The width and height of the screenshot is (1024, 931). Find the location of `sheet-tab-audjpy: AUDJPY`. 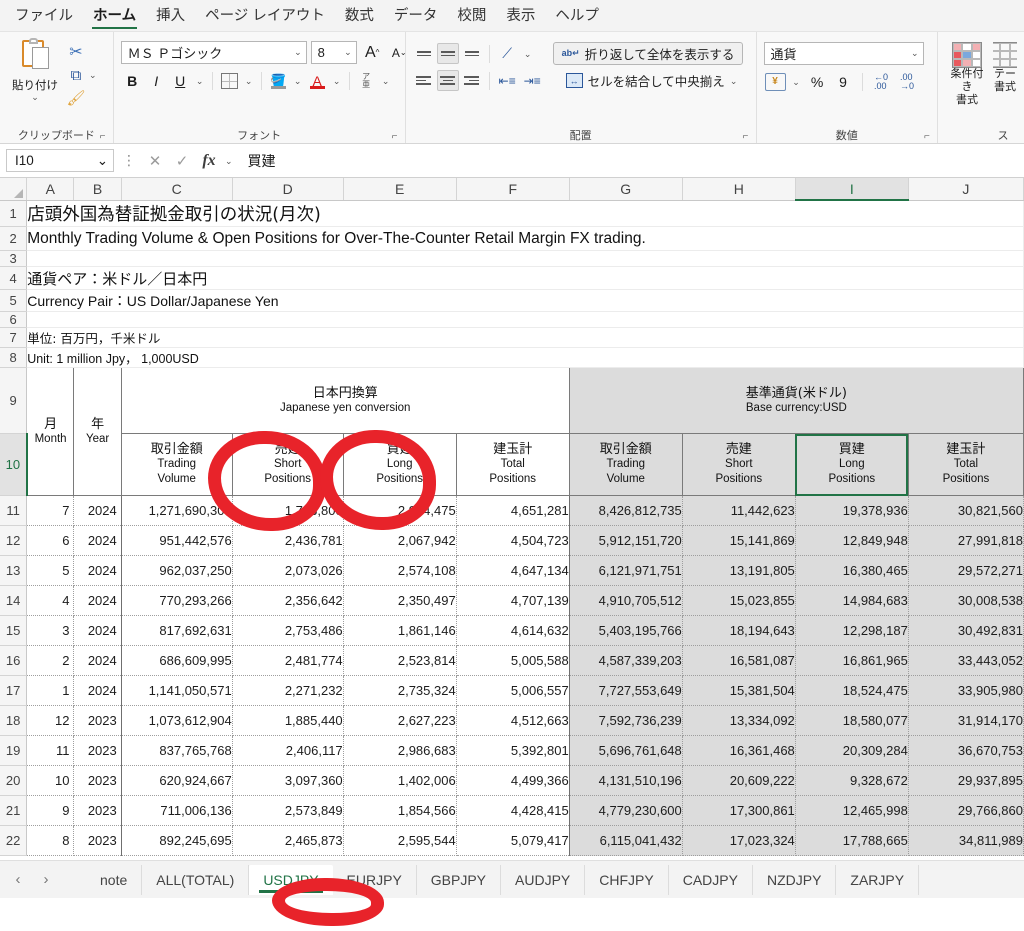

sheet-tab-audjpy: AUDJPY is located at coordinates (543, 879).